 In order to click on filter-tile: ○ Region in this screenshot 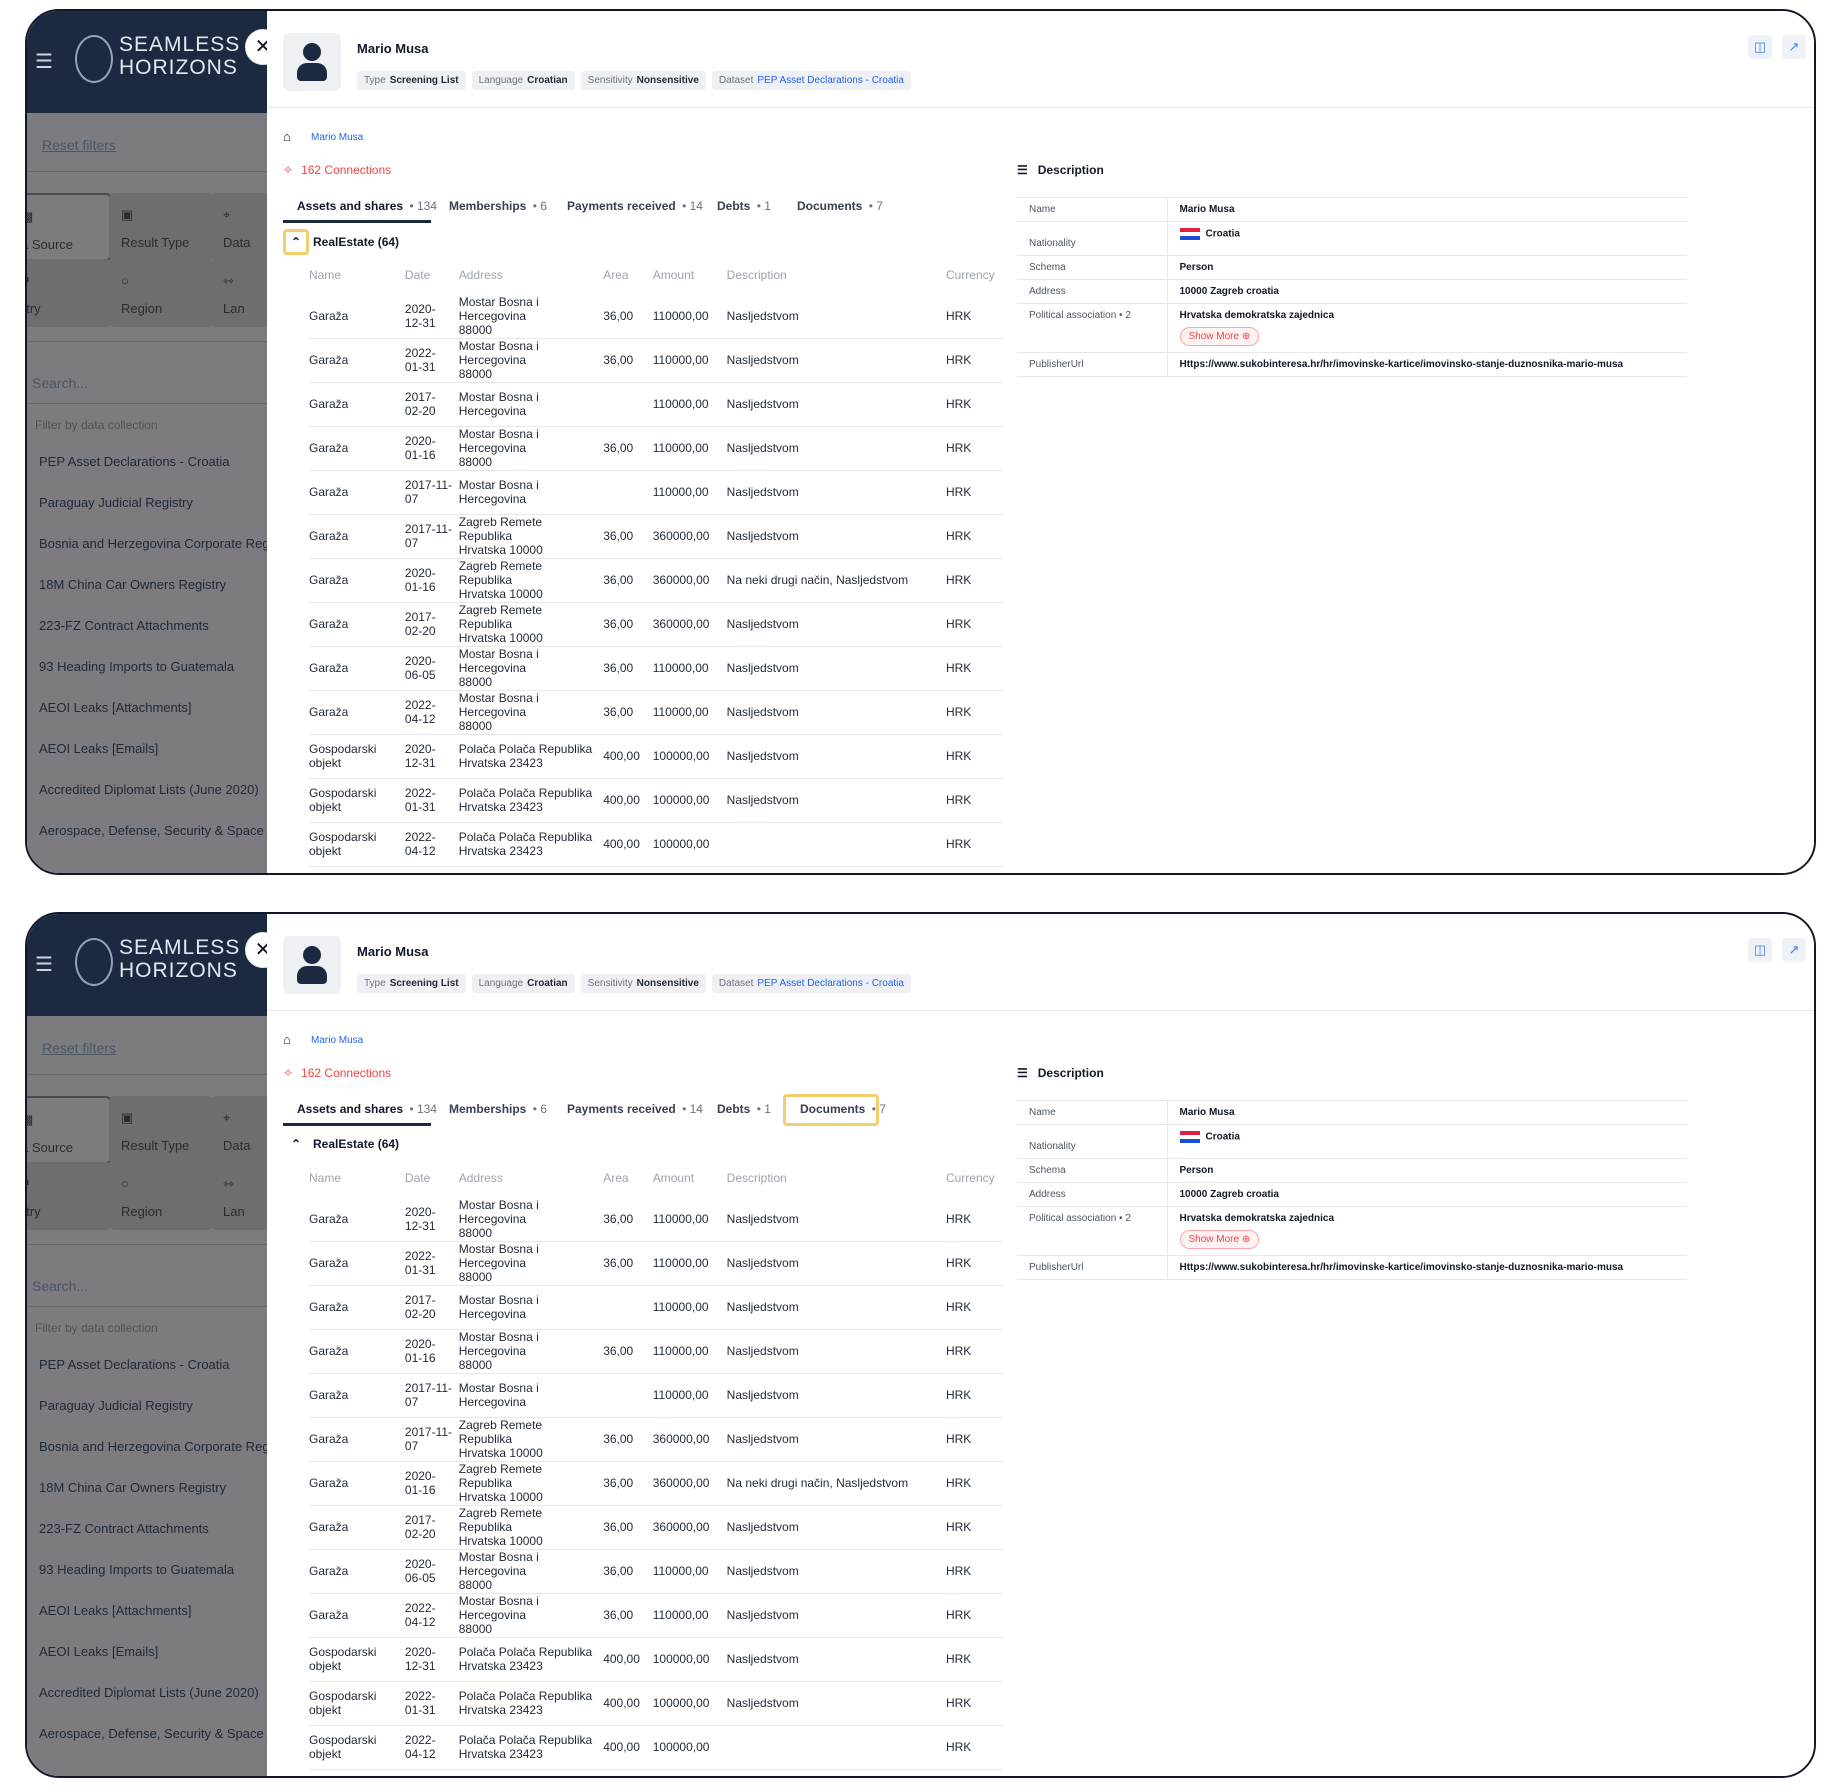, I will do `click(161, 293)`.